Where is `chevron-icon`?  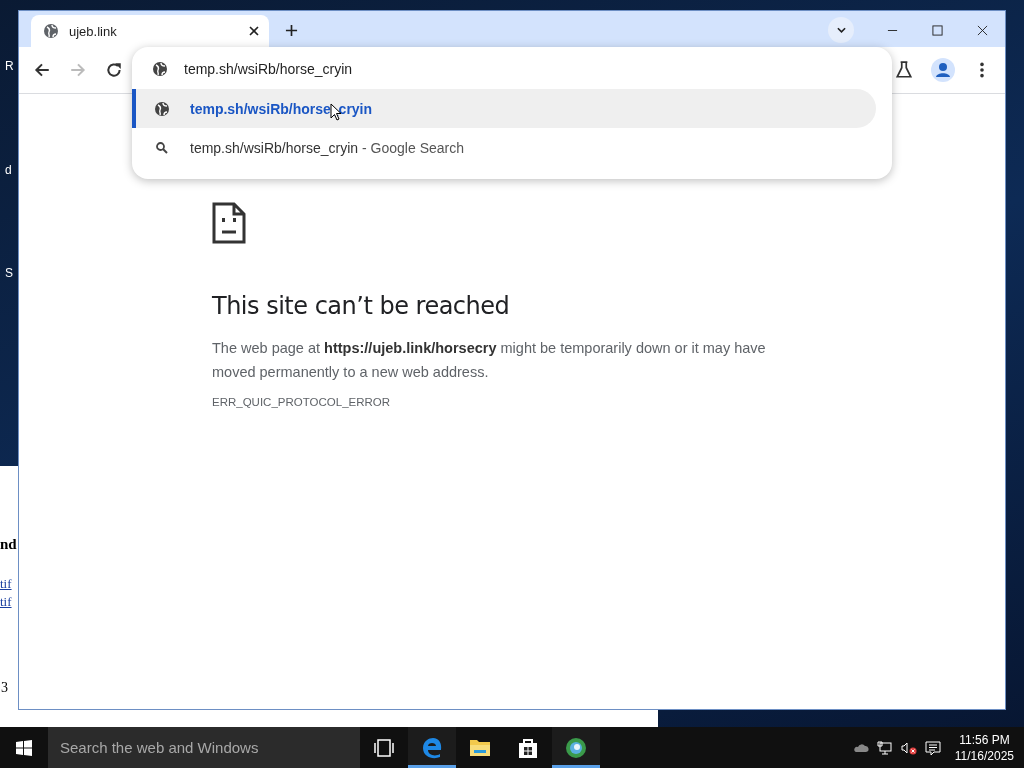 chevron-icon is located at coordinates (841, 30).